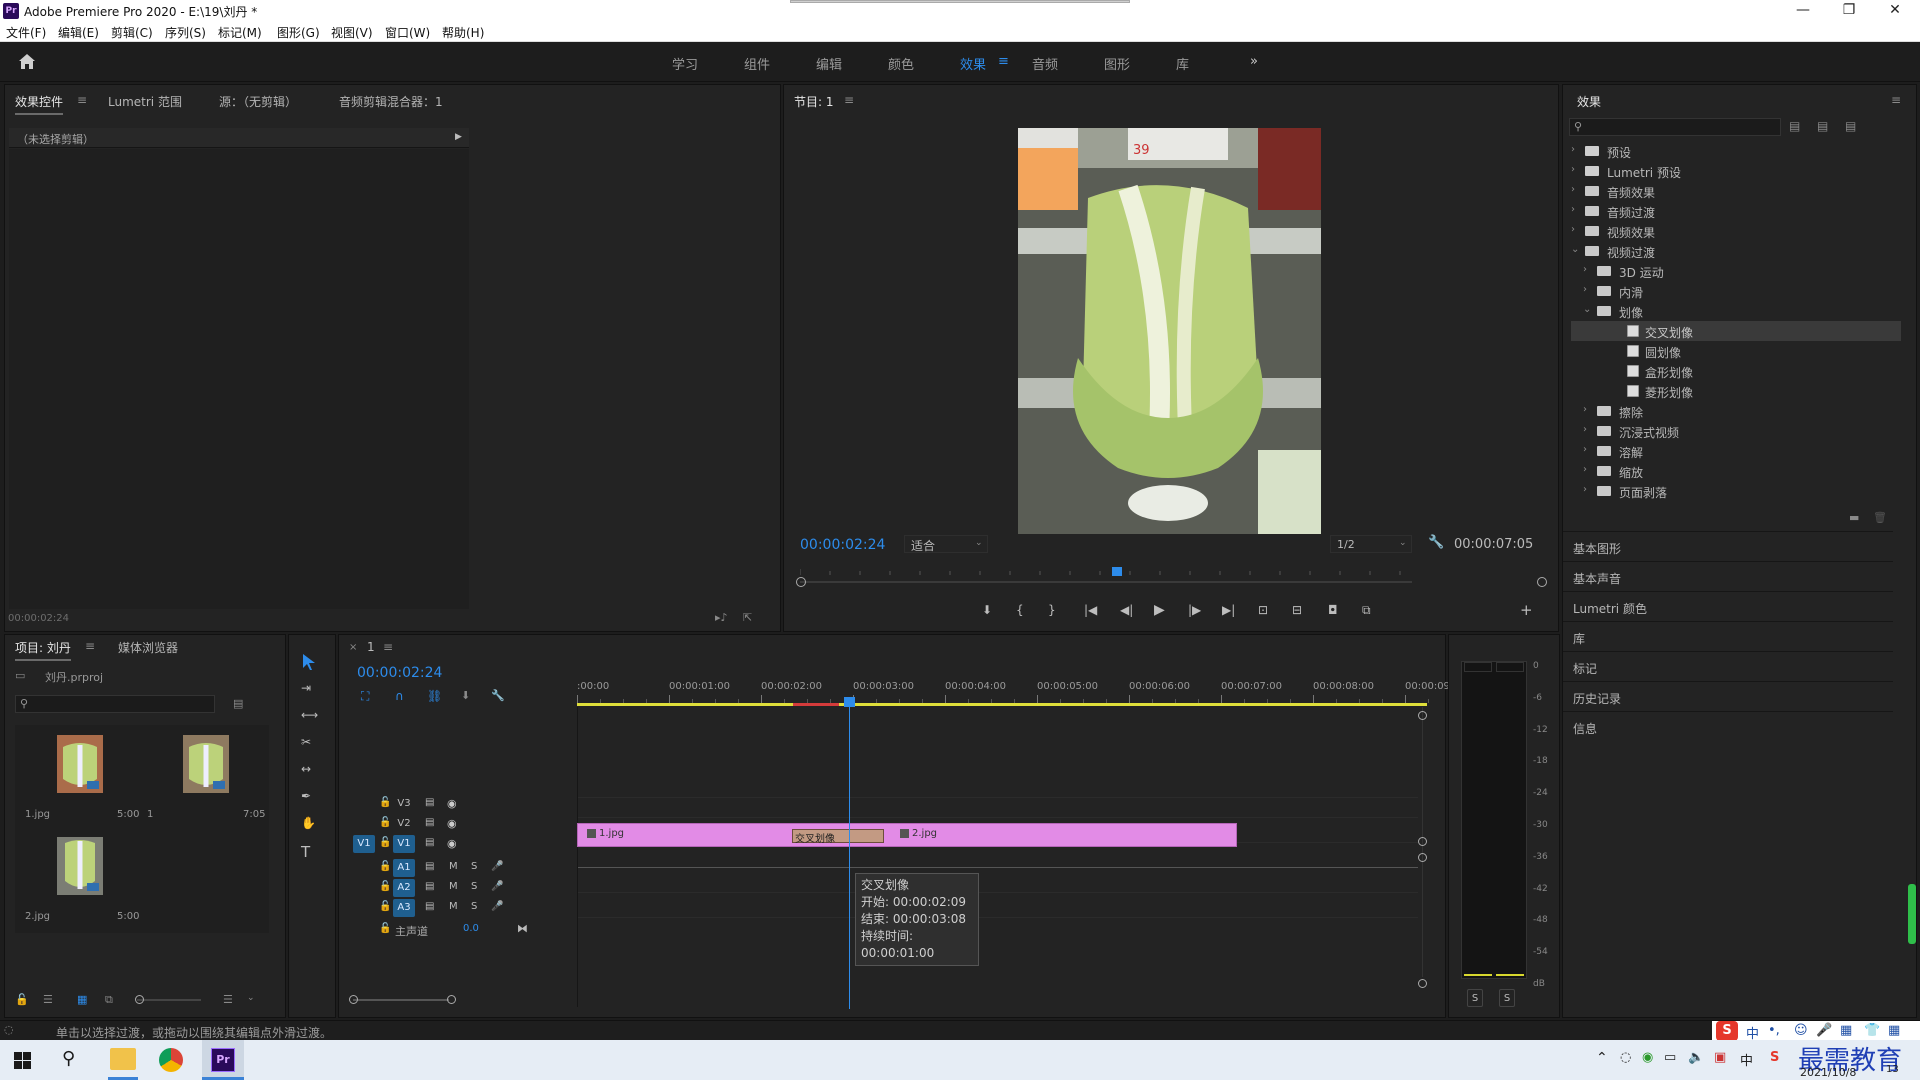 This screenshot has width=1920, height=1080. Describe the element at coordinates (1849, 11) in the screenshot. I see `maximize-button: ❐` at that location.